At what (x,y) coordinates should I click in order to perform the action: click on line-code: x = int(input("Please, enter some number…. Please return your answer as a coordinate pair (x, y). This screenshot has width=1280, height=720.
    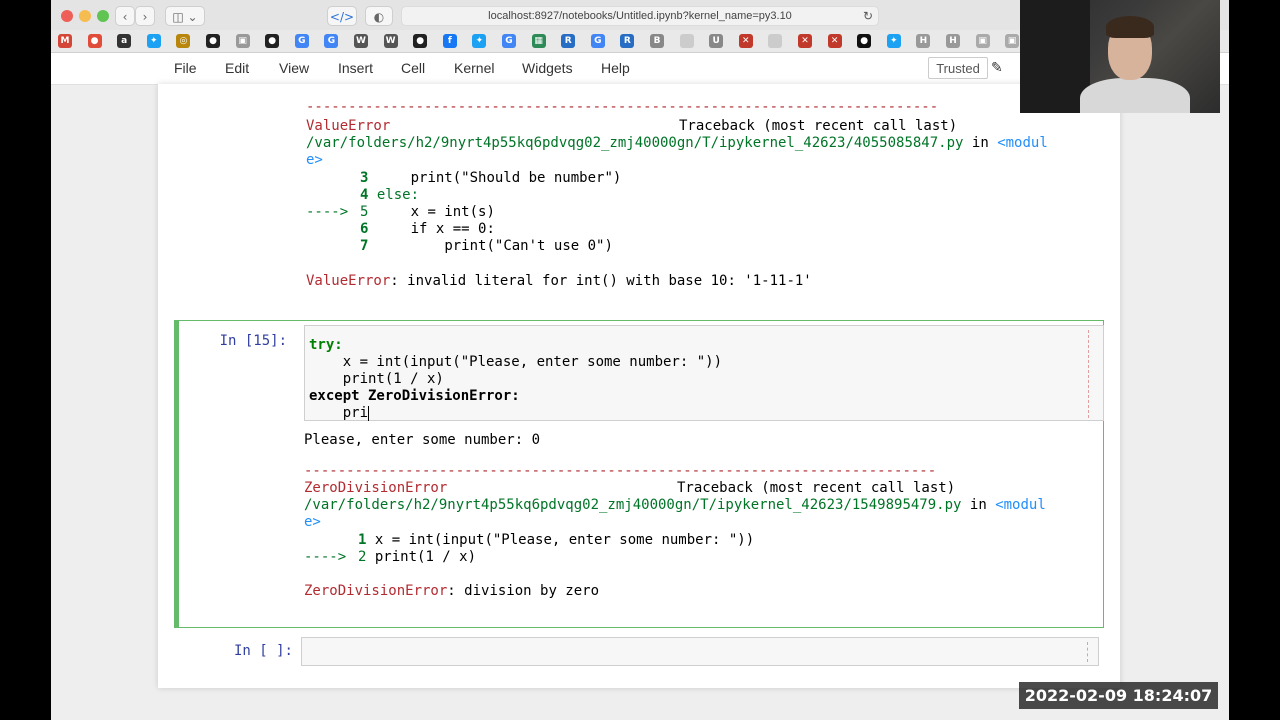
    Looking at the image, I should click on (564, 540).